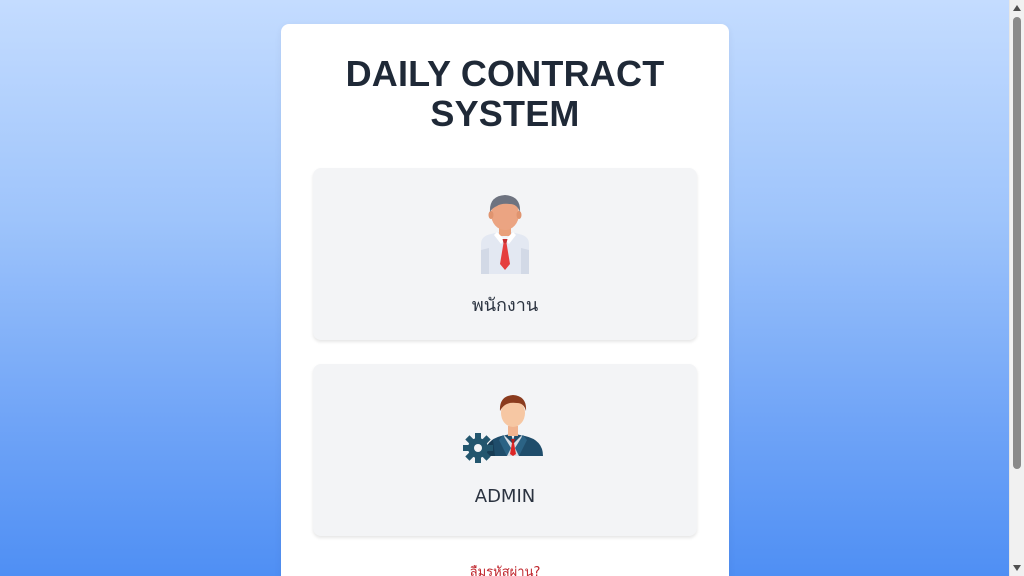 The width and height of the screenshot is (1024, 576). I want to click on page-title: DAILY CONTRACT SYSTEM, so click(505, 94).